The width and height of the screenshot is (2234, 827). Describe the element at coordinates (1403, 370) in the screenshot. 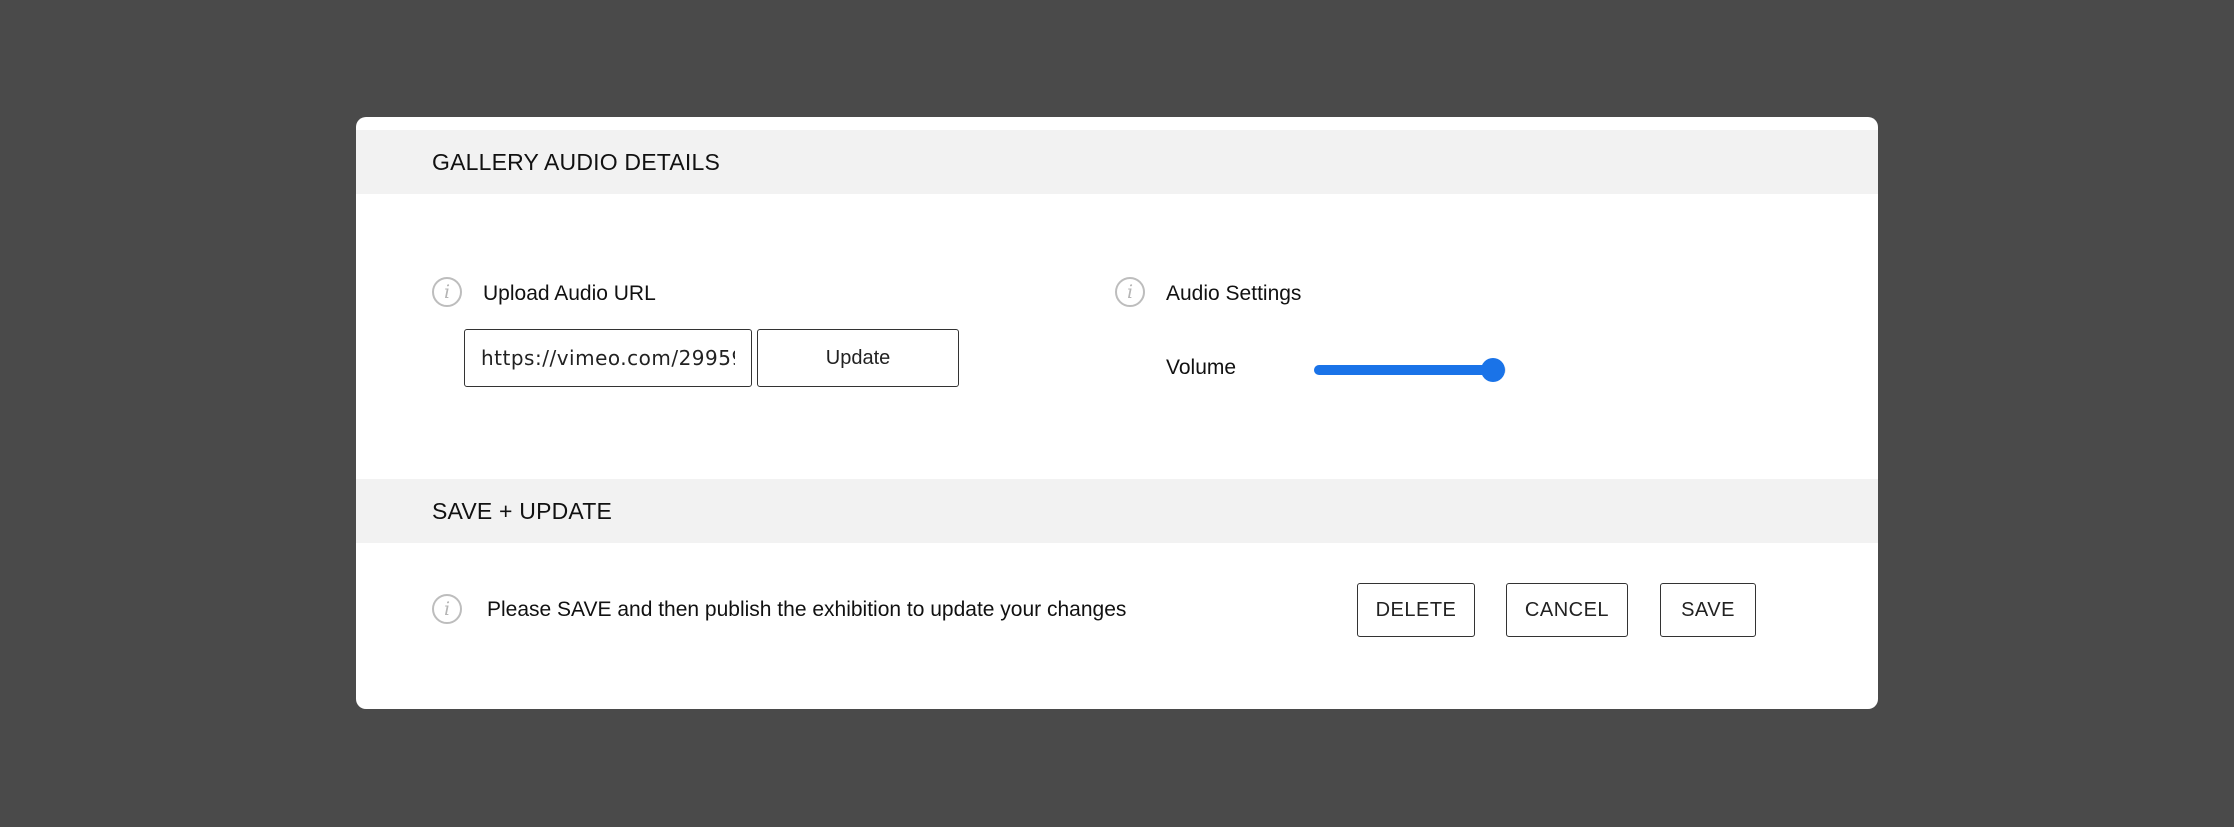

I see `volume-slider-fill` at that location.